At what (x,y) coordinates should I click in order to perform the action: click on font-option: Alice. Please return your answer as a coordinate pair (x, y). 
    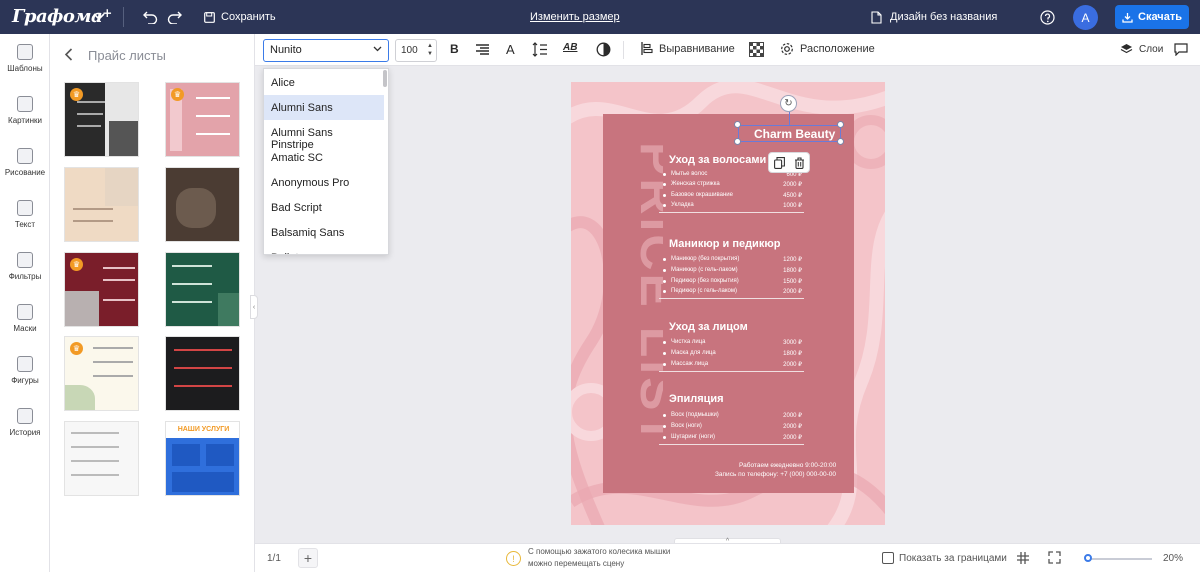
    Looking at the image, I should click on (324, 82).